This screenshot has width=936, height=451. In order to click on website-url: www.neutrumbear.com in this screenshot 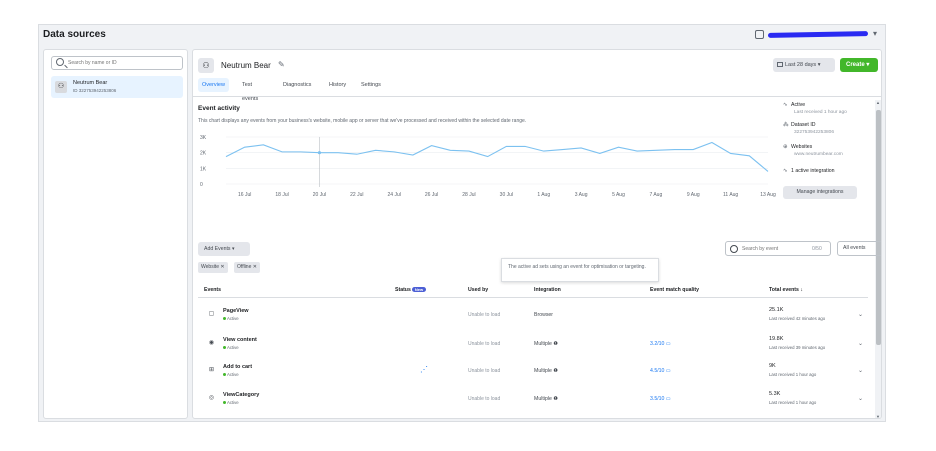, I will do `click(818, 154)`.